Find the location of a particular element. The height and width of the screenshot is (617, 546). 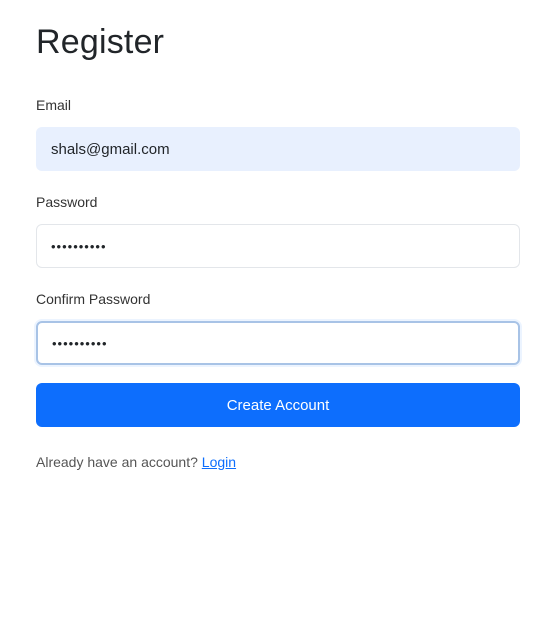

login-prompt: Already have an account? Login is located at coordinates (278, 462).